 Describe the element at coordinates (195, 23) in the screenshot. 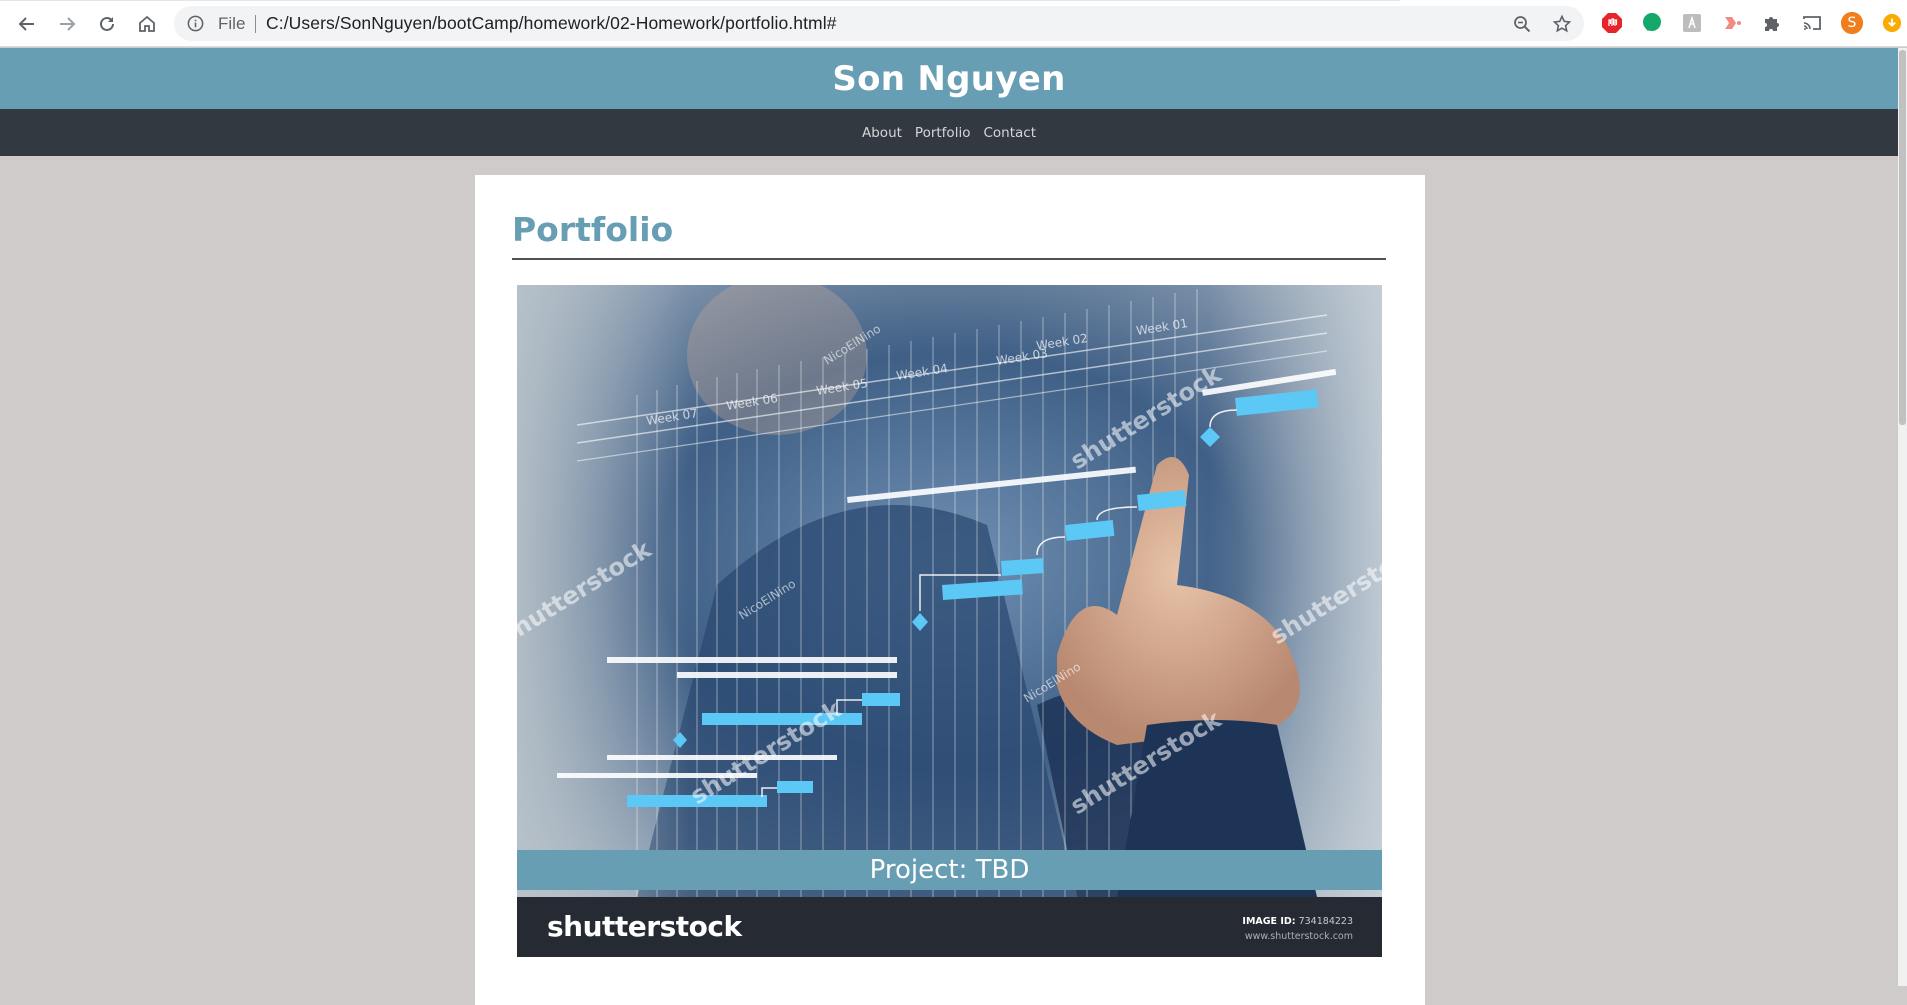

I see `info-icon` at that location.